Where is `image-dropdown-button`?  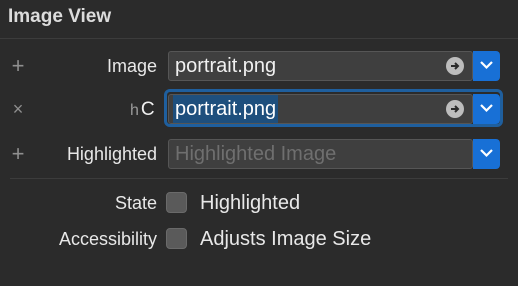
image-dropdown-button is located at coordinates (486, 66).